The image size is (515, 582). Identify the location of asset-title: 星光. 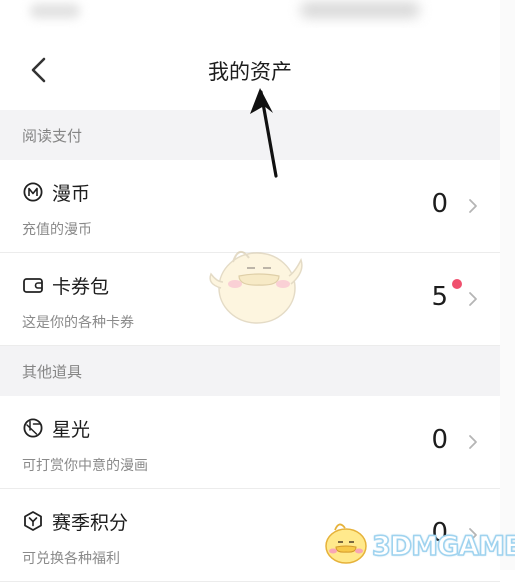
(71, 430).